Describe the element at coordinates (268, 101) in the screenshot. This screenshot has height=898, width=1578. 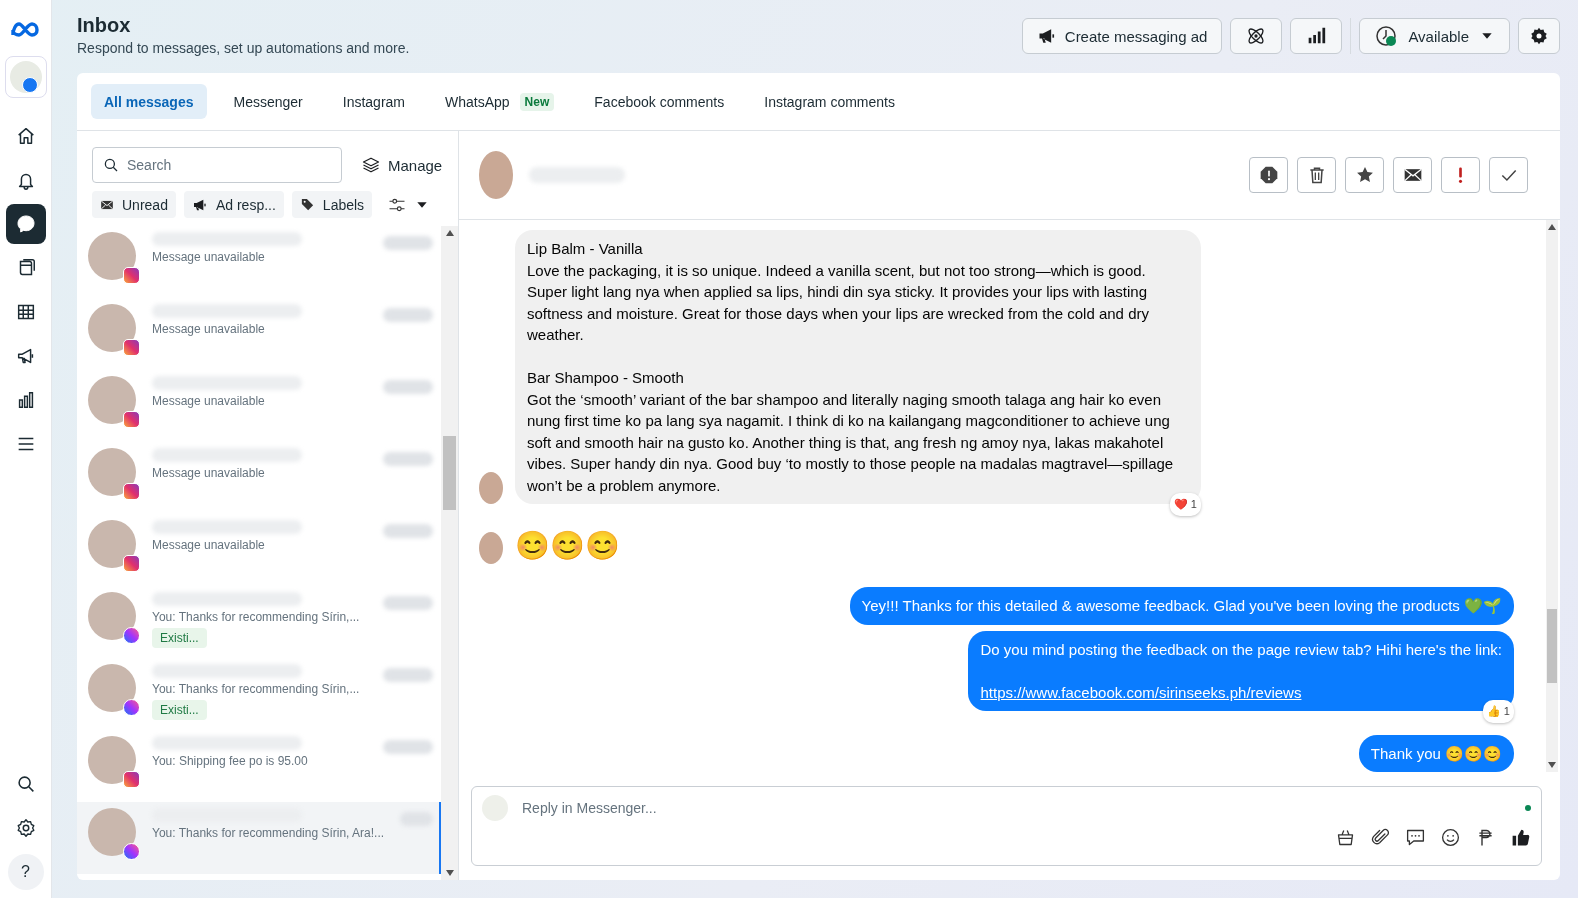
I see `channel-tab: Messenger` at that location.